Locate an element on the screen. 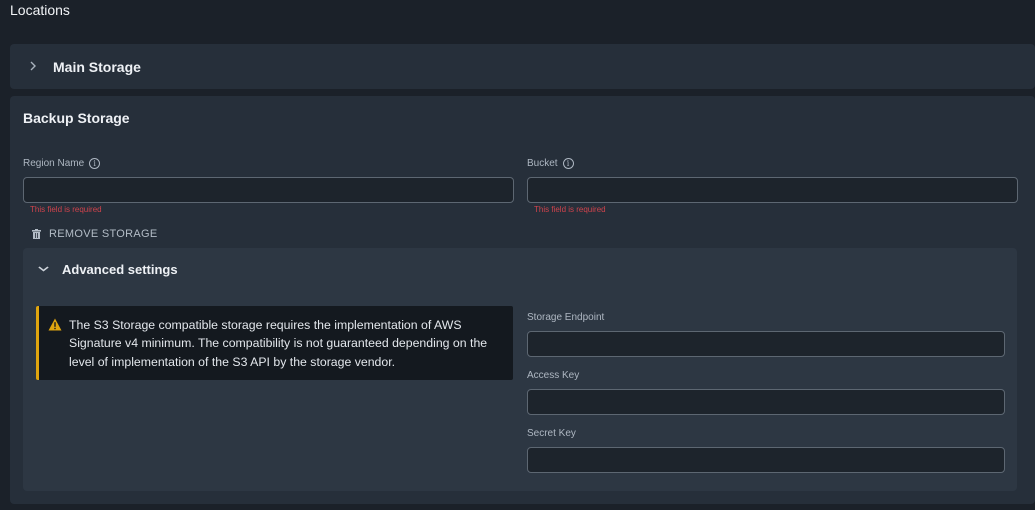 The width and height of the screenshot is (1035, 510). secret-key-label: Secret Key is located at coordinates (551, 433).